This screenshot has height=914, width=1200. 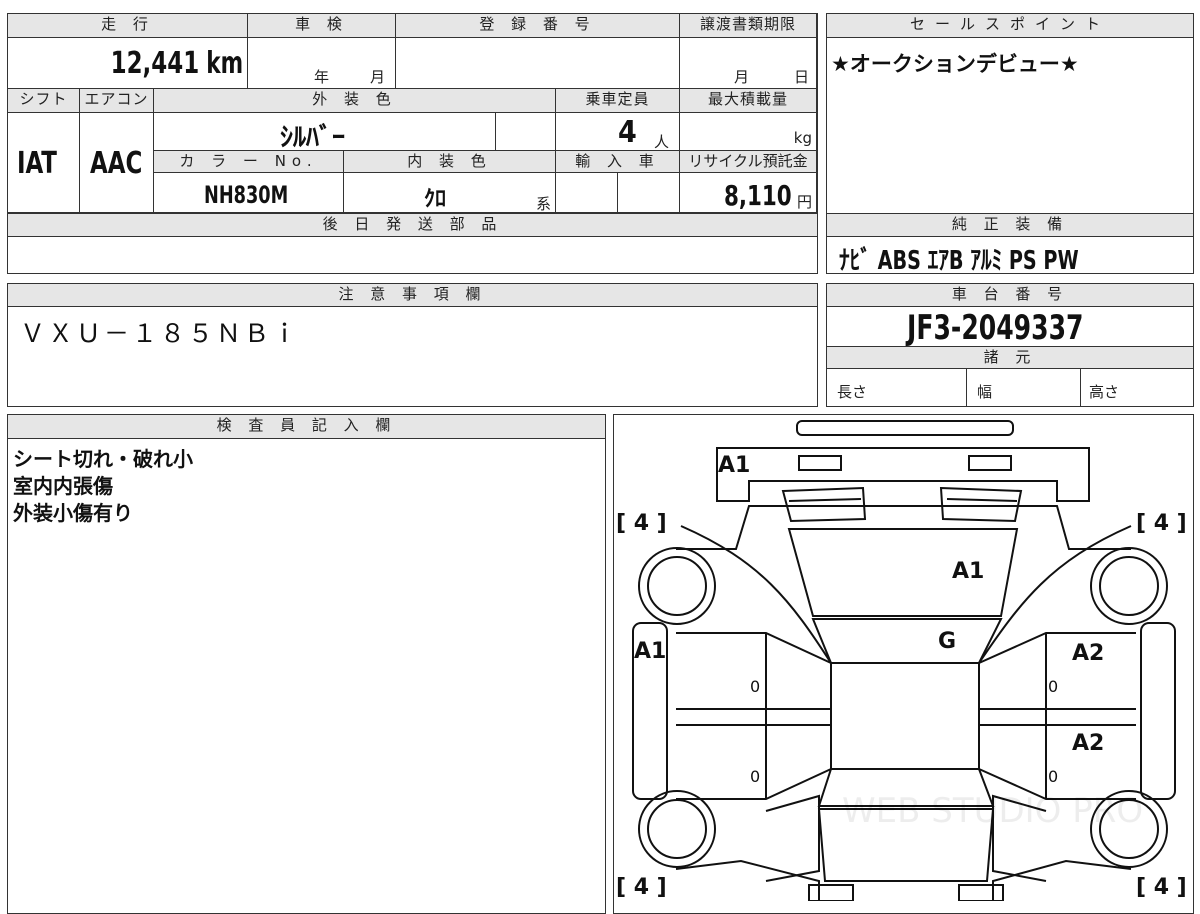 What do you see at coordinates (1088, 743) in the screenshot?
I see `damage-right-rear-door: A2` at bounding box center [1088, 743].